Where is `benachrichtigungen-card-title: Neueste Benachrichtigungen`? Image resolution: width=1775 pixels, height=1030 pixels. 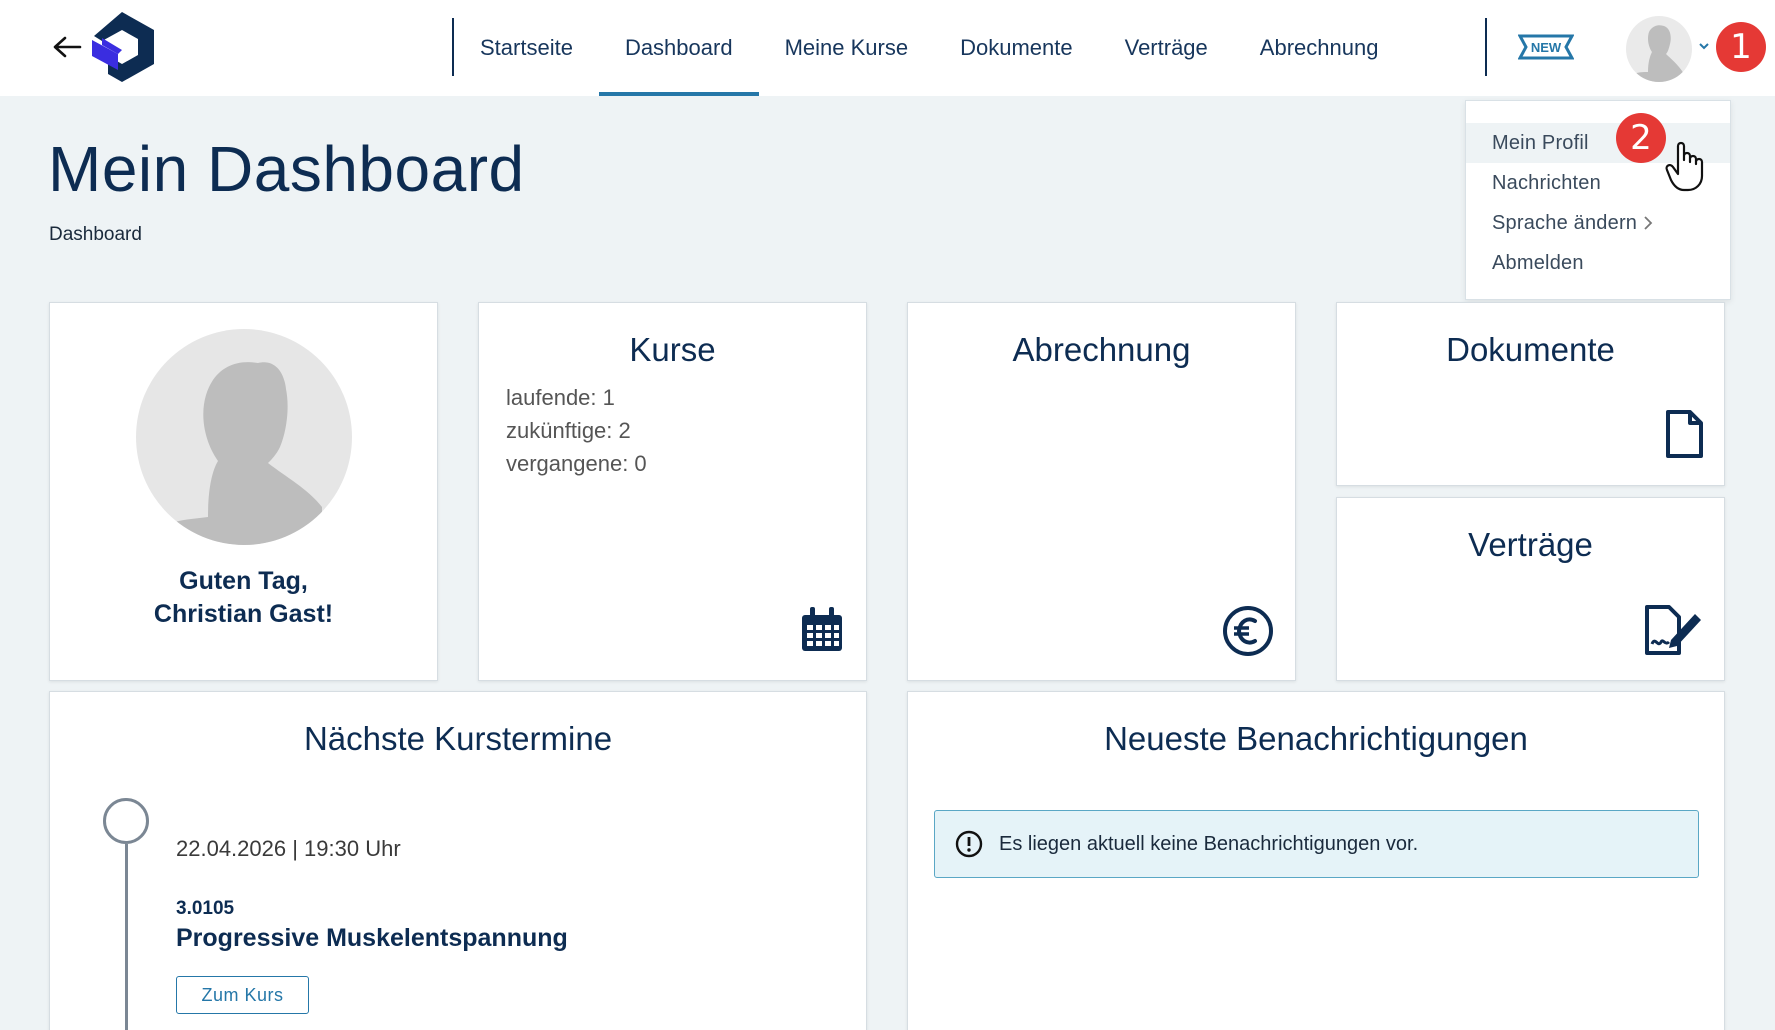 benachrichtigungen-card-title: Neueste Benachrichtigungen is located at coordinates (1316, 738).